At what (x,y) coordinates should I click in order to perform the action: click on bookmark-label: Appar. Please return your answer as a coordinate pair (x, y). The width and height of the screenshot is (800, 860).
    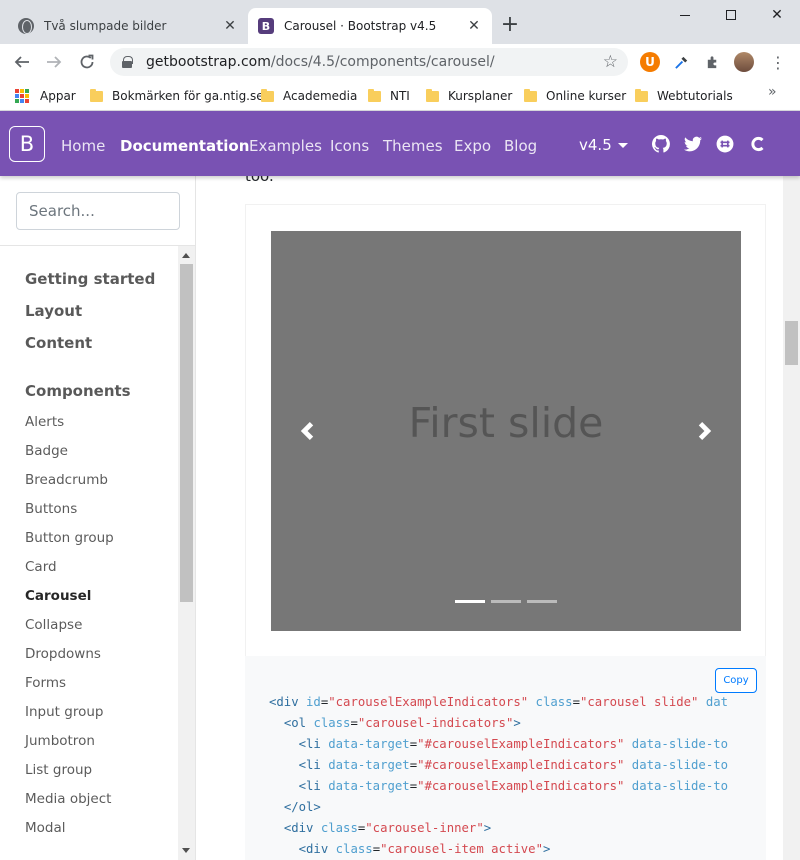
    Looking at the image, I should click on (58, 96).